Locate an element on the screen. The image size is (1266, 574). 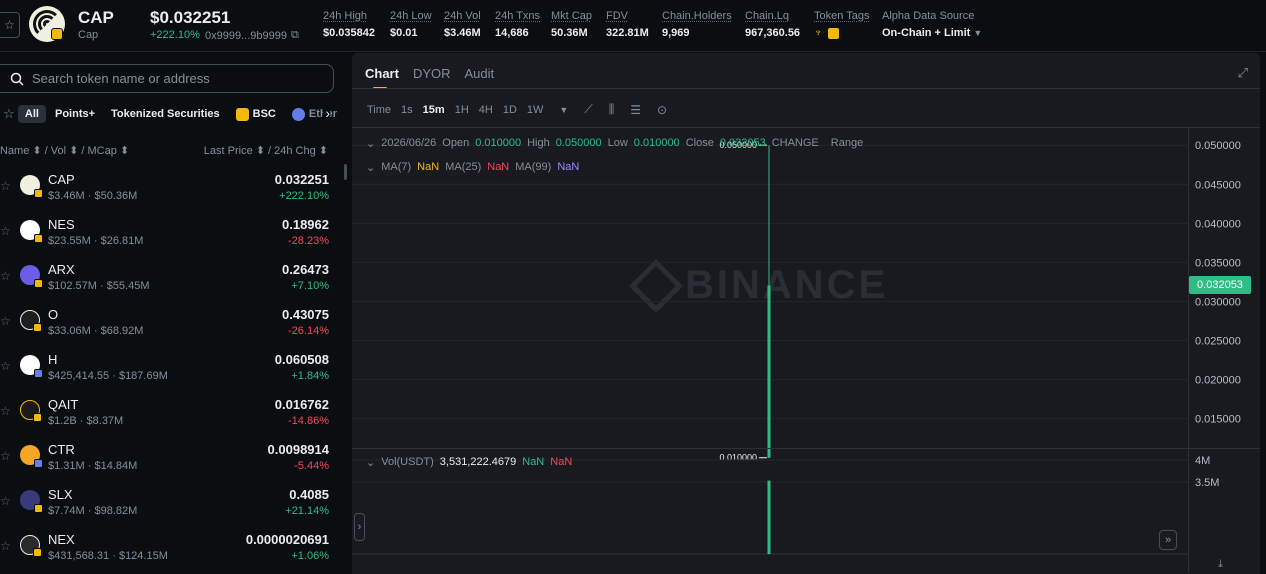
reset-scale-icon: ⤓ is located at coordinates (1220, 564).